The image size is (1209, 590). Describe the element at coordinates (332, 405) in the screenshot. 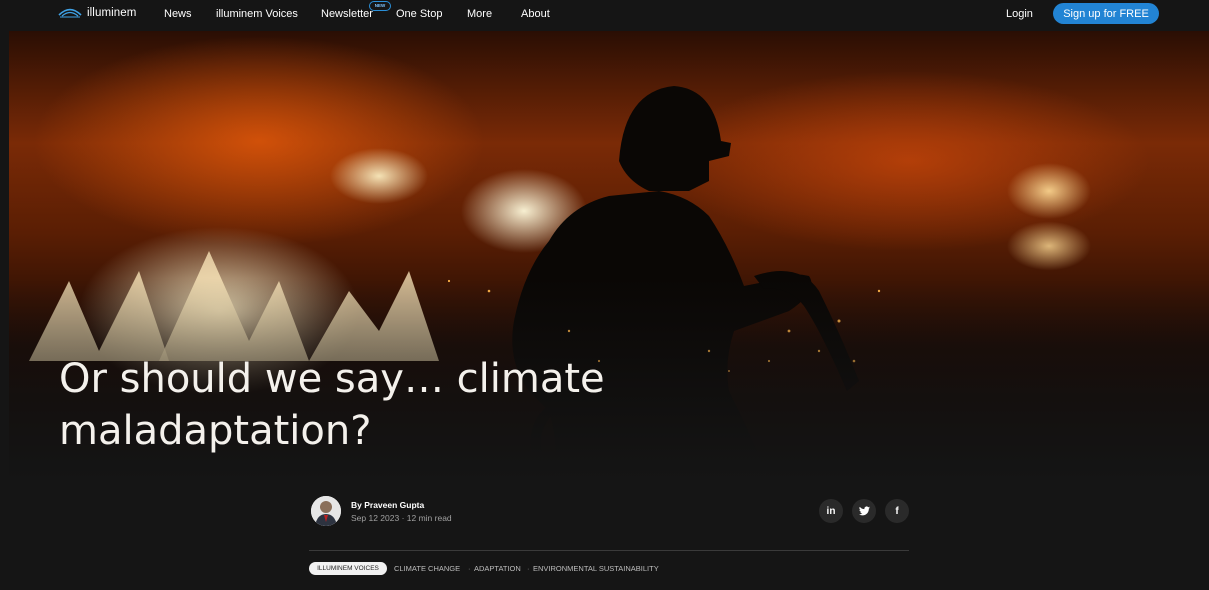

I see `article-title: Or should we say… climate maladaptation?` at that location.